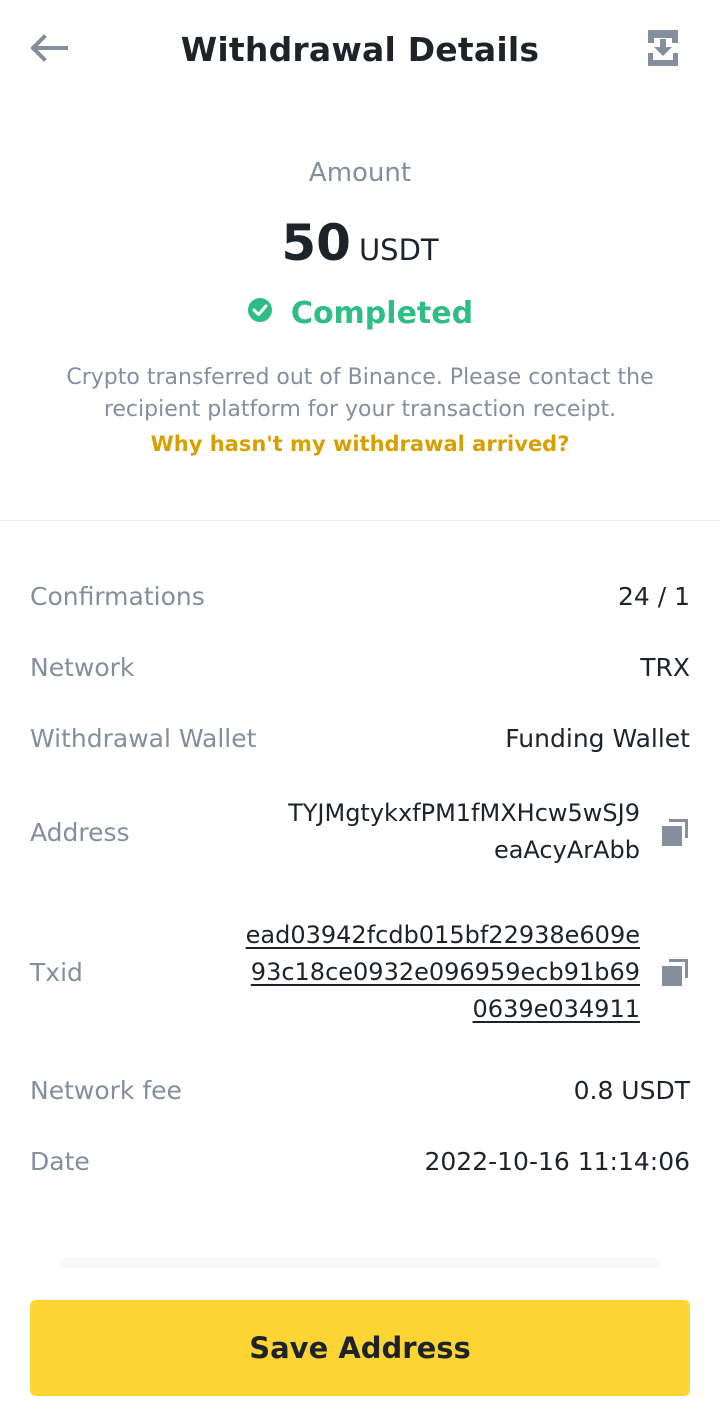 This screenshot has width=720, height=1412. Describe the element at coordinates (556, 1008) in the screenshot. I see `txid-line: 0639e034911` at that location.